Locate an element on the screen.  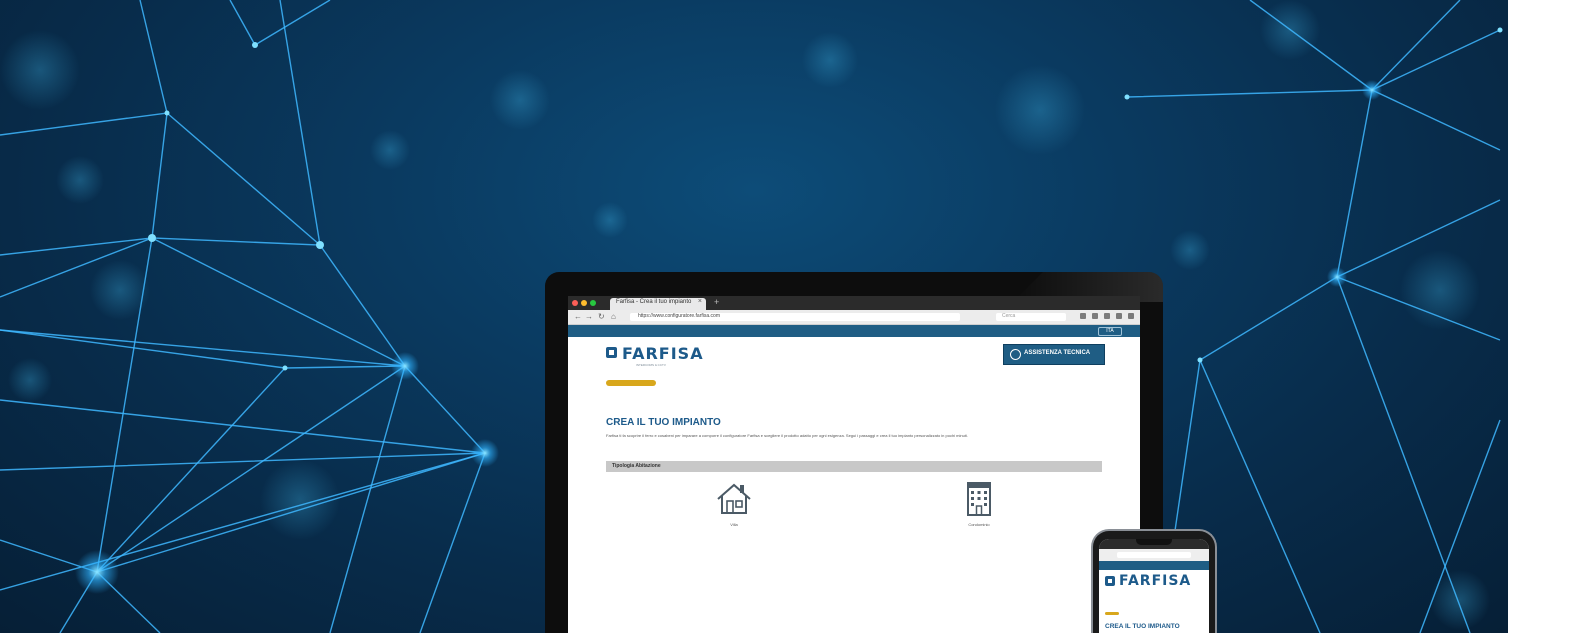
address-bar: https://www.configuratore.farfisa.com is located at coordinates (795, 317).